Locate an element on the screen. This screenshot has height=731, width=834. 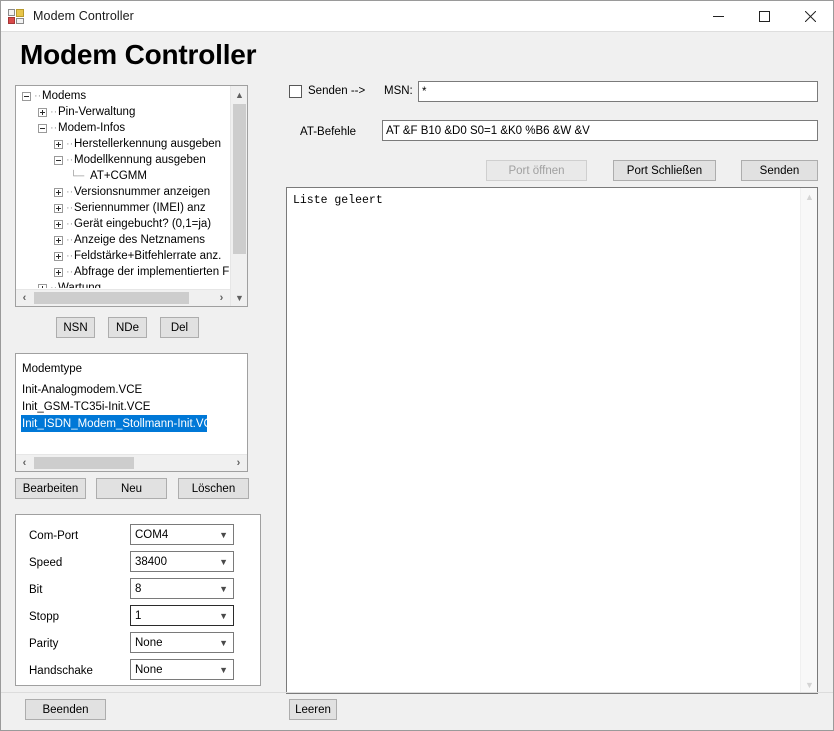
window-title: Modem Controller is located at coordinates (83, 16).